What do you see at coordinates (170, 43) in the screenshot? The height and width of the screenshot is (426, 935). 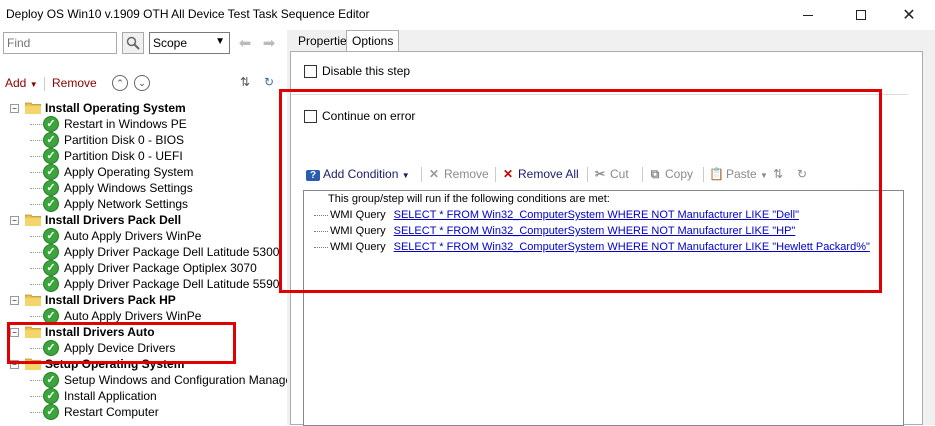 I see `scope-value: Scope` at bounding box center [170, 43].